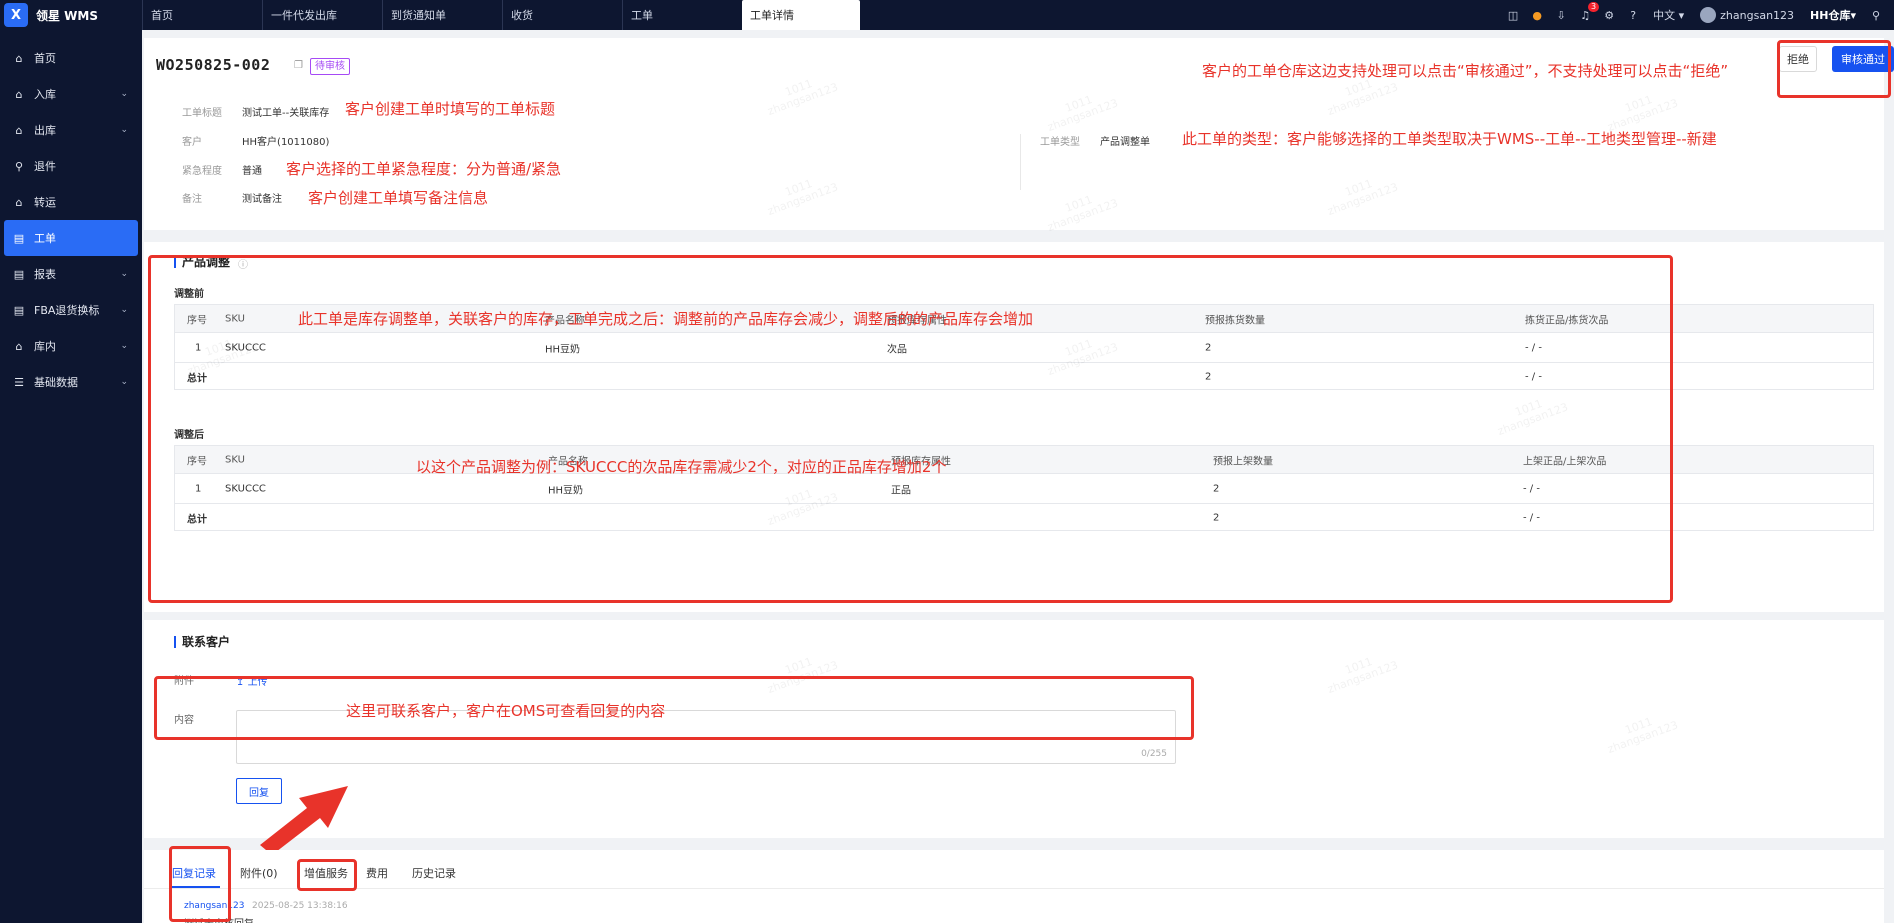 This screenshot has height=923, width=1894. Describe the element at coordinates (192, 142) in the screenshot. I see `customer-label: 客户` at that location.